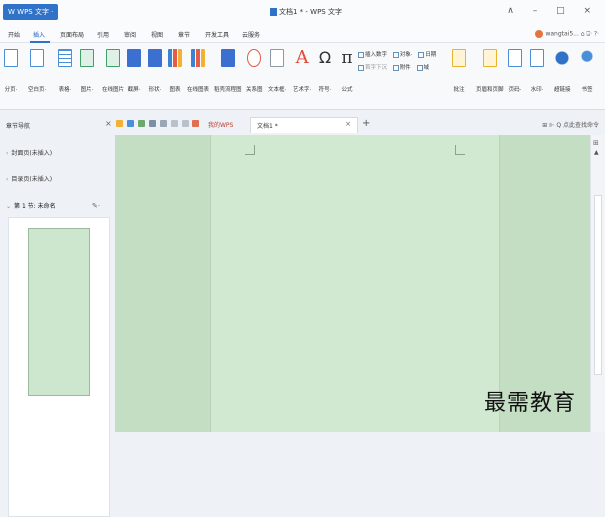 The image size is (605, 517). Describe the element at coordinates (29, 178) in the screenshot. I see `nav-item-toc: › 目录页(未插入)` at that location.